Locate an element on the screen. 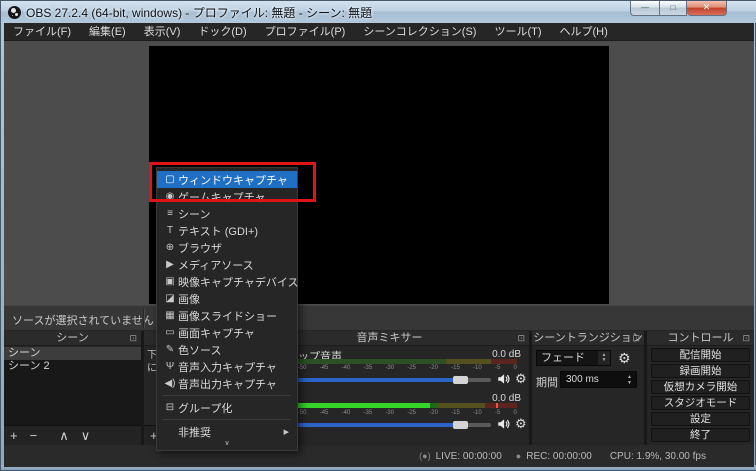  menu-item-audio-output-capture: ◀) 音声出力キャプチャ is located at coordinates (227, 383).